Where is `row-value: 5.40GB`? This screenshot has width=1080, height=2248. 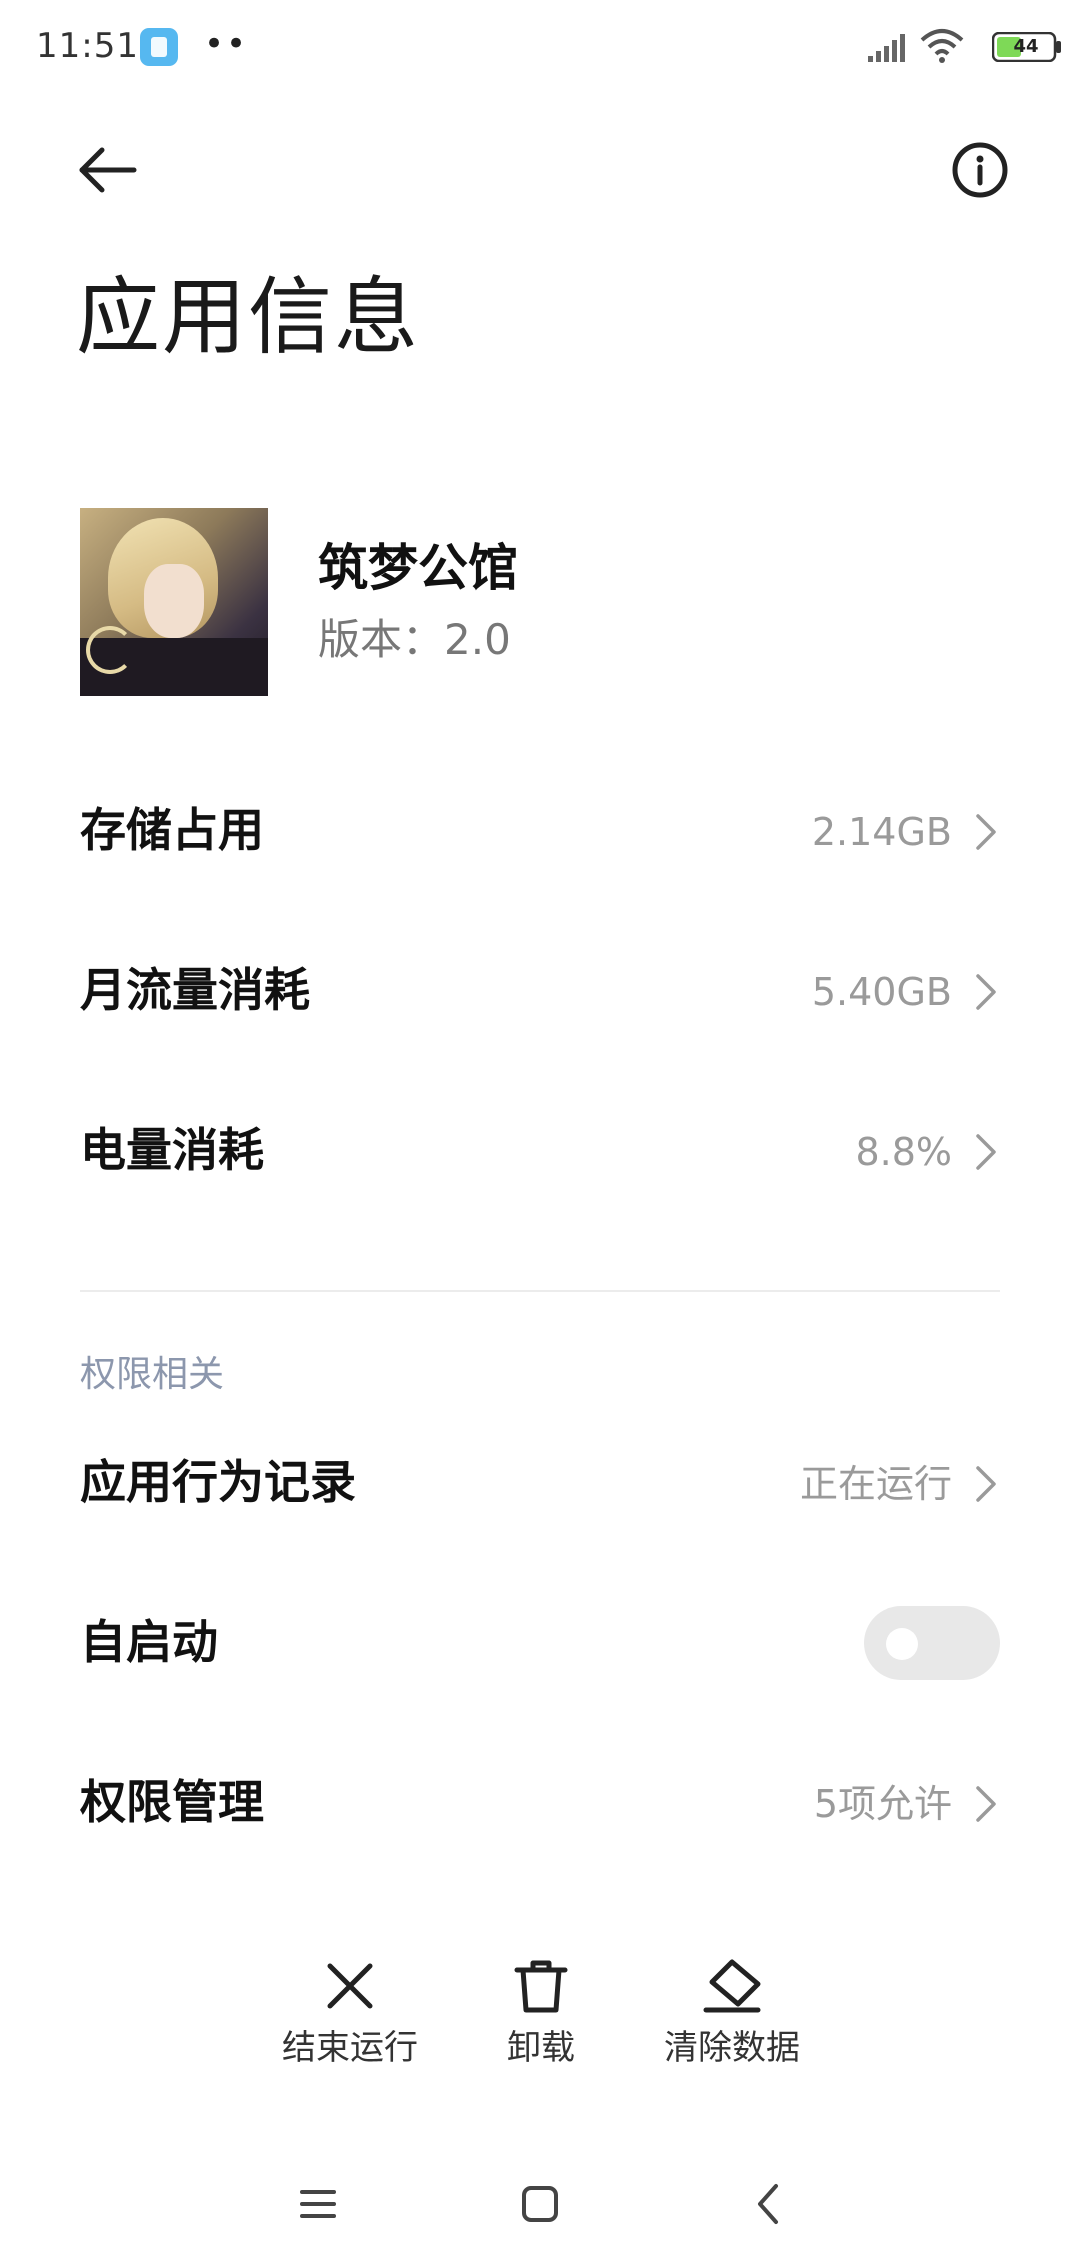 row-value: 5.40GB is located at coordinates (881, 992).